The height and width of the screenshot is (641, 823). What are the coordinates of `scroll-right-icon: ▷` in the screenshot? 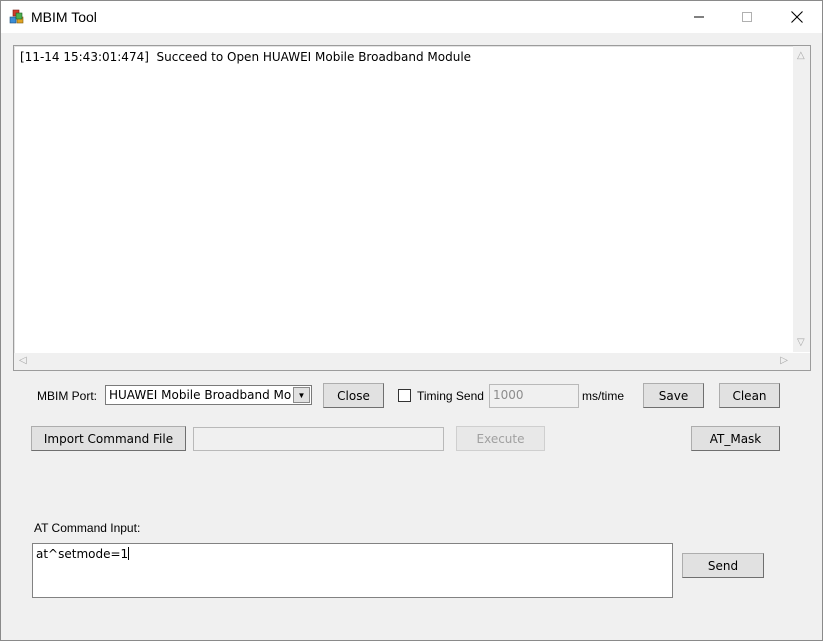 It's located at (784, 361).